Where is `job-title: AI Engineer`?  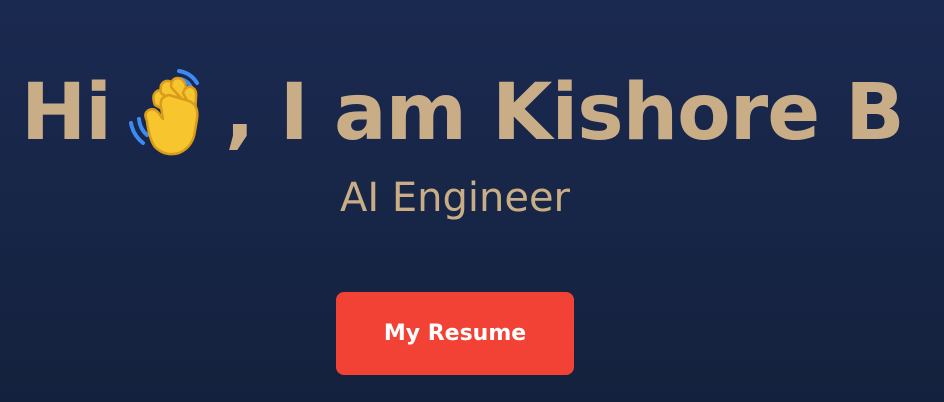
job-title: AI Engineer is located at coordinates (455, 198).